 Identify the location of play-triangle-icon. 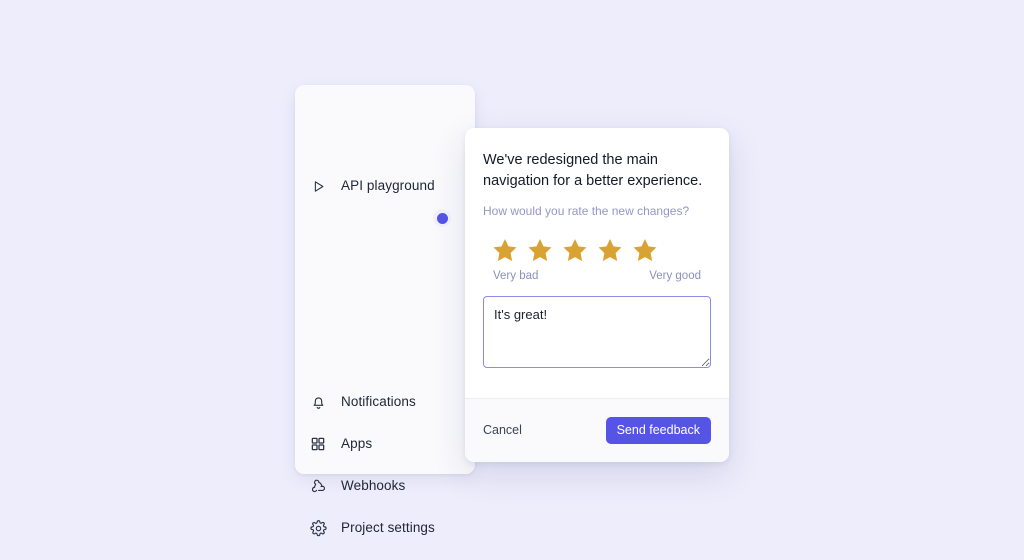
(318, 186).